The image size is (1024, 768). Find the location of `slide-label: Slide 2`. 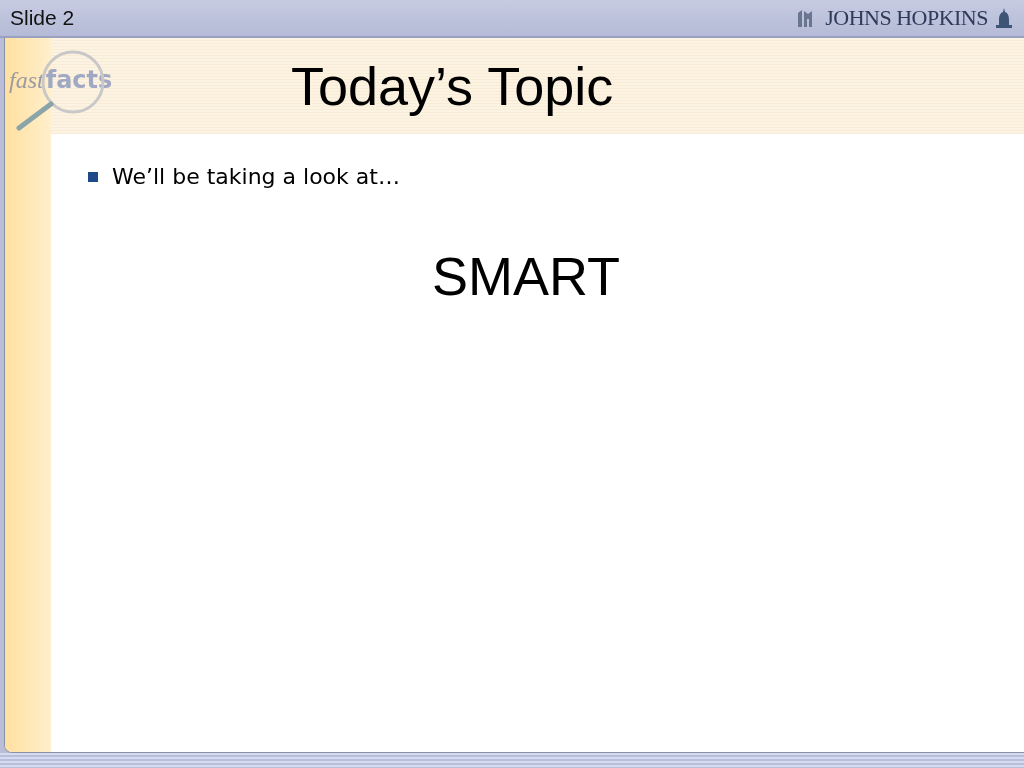

slide-label: Slide 2 is located at coordinates (42, 18).